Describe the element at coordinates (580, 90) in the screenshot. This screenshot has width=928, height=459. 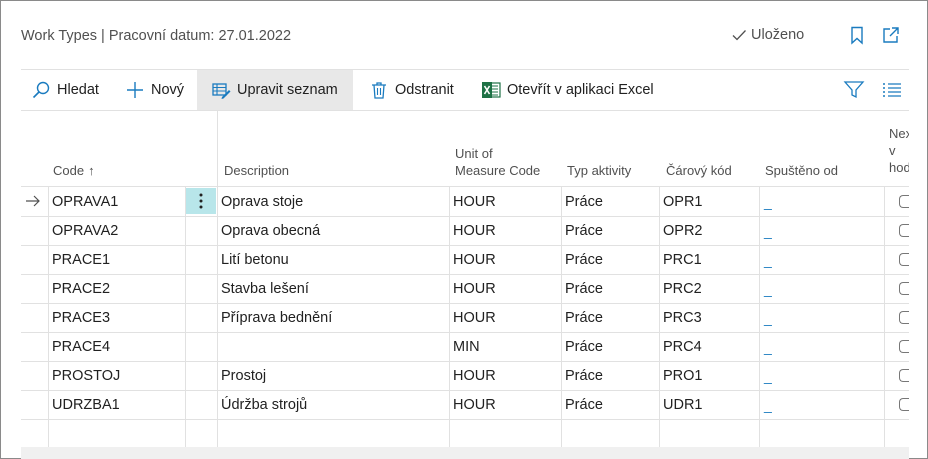
I see `open-excel-label: Otevřít v aplikaci Excel` at that location.